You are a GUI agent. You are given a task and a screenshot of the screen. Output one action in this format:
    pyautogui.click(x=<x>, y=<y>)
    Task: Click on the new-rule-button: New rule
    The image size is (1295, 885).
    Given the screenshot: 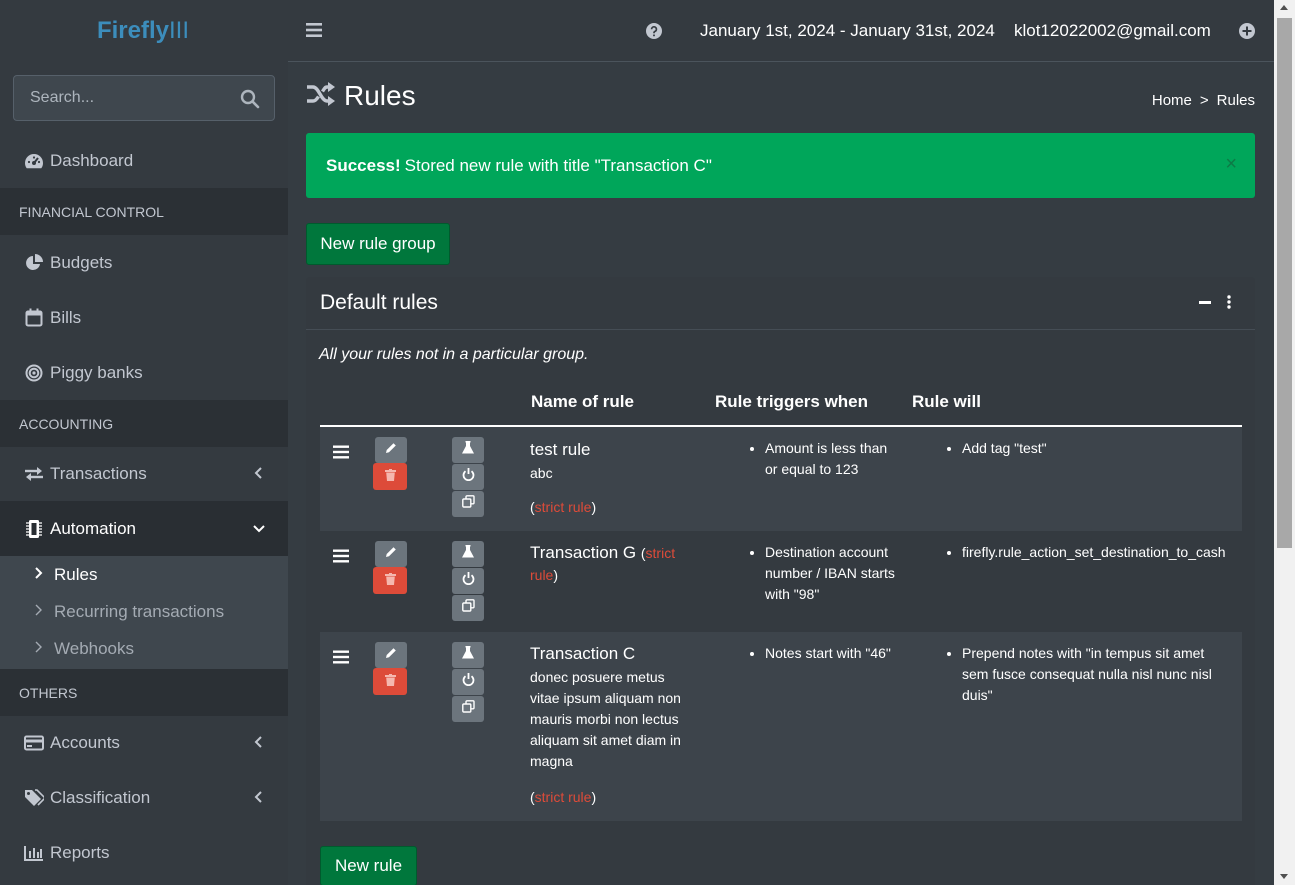 What is the action you would take?
    pyautogui.click(x=368, y=865)
    